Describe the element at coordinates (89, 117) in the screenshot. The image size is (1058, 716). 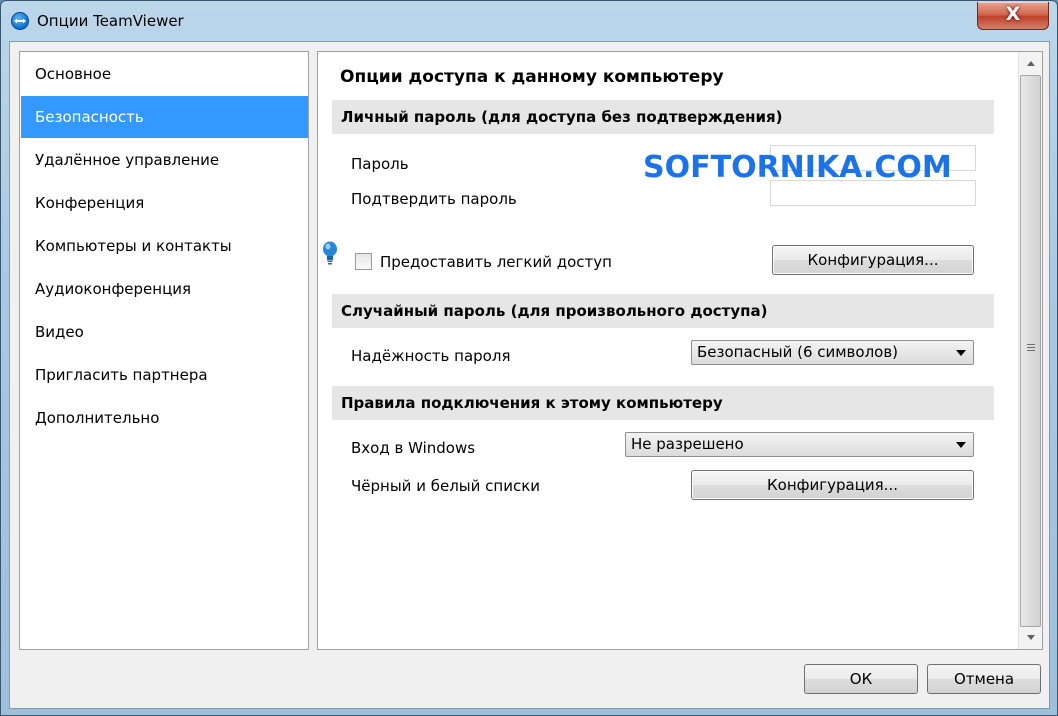
I see `sidebar-item-label: Безопасность` at that location.